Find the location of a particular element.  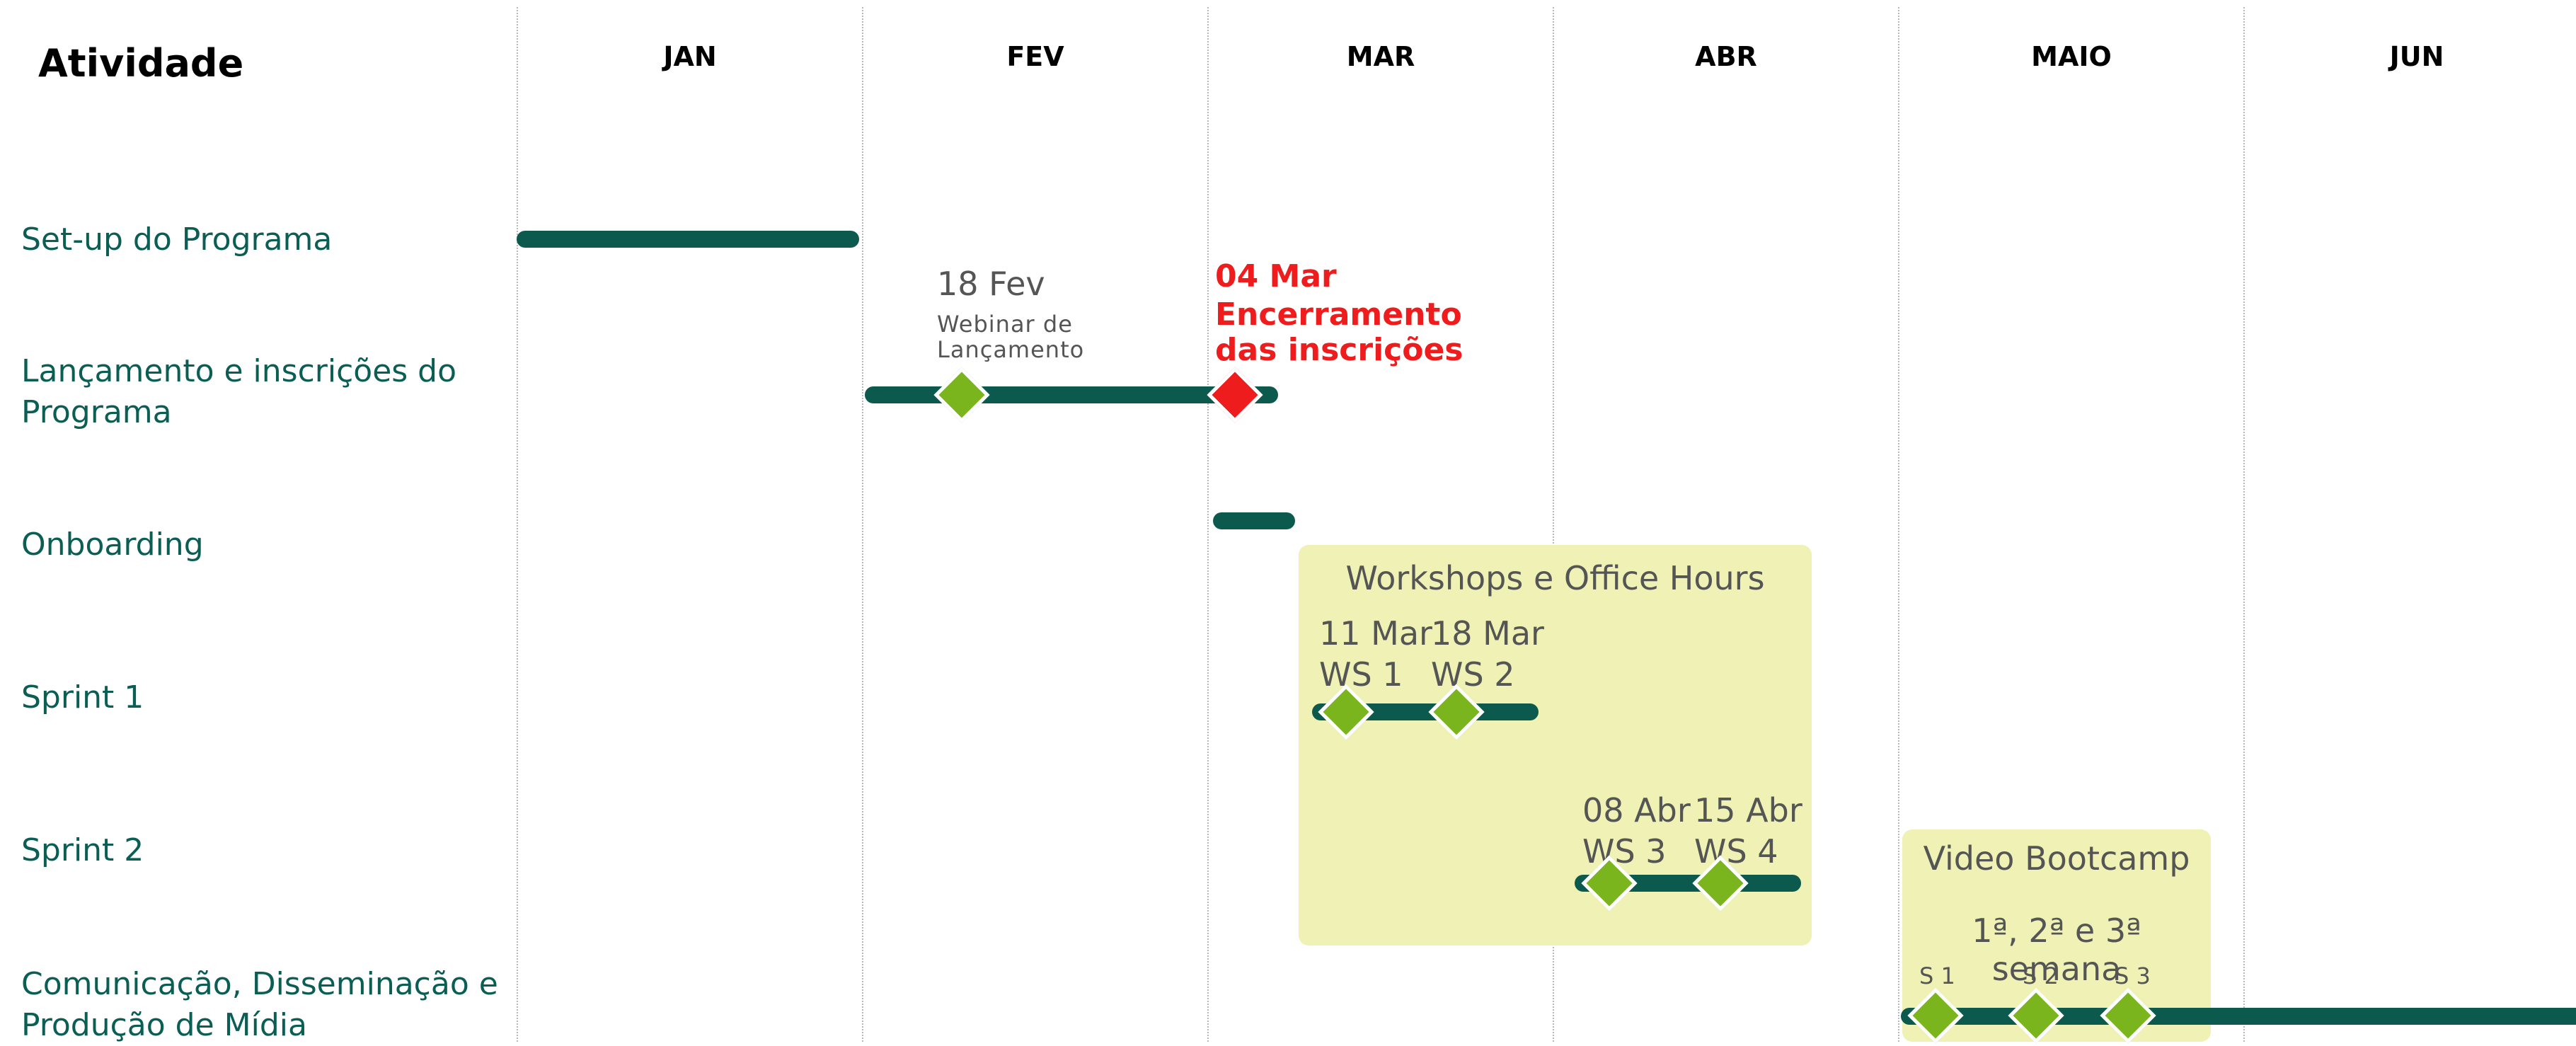

row-label-line: Sprint 1 is located at coordinates (83, 697).